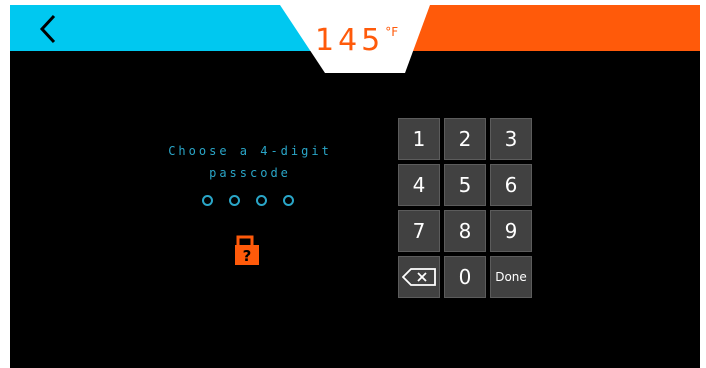 The width and height of the screenshot is (706, 368). I want to click on back-button, so click(48, 29).